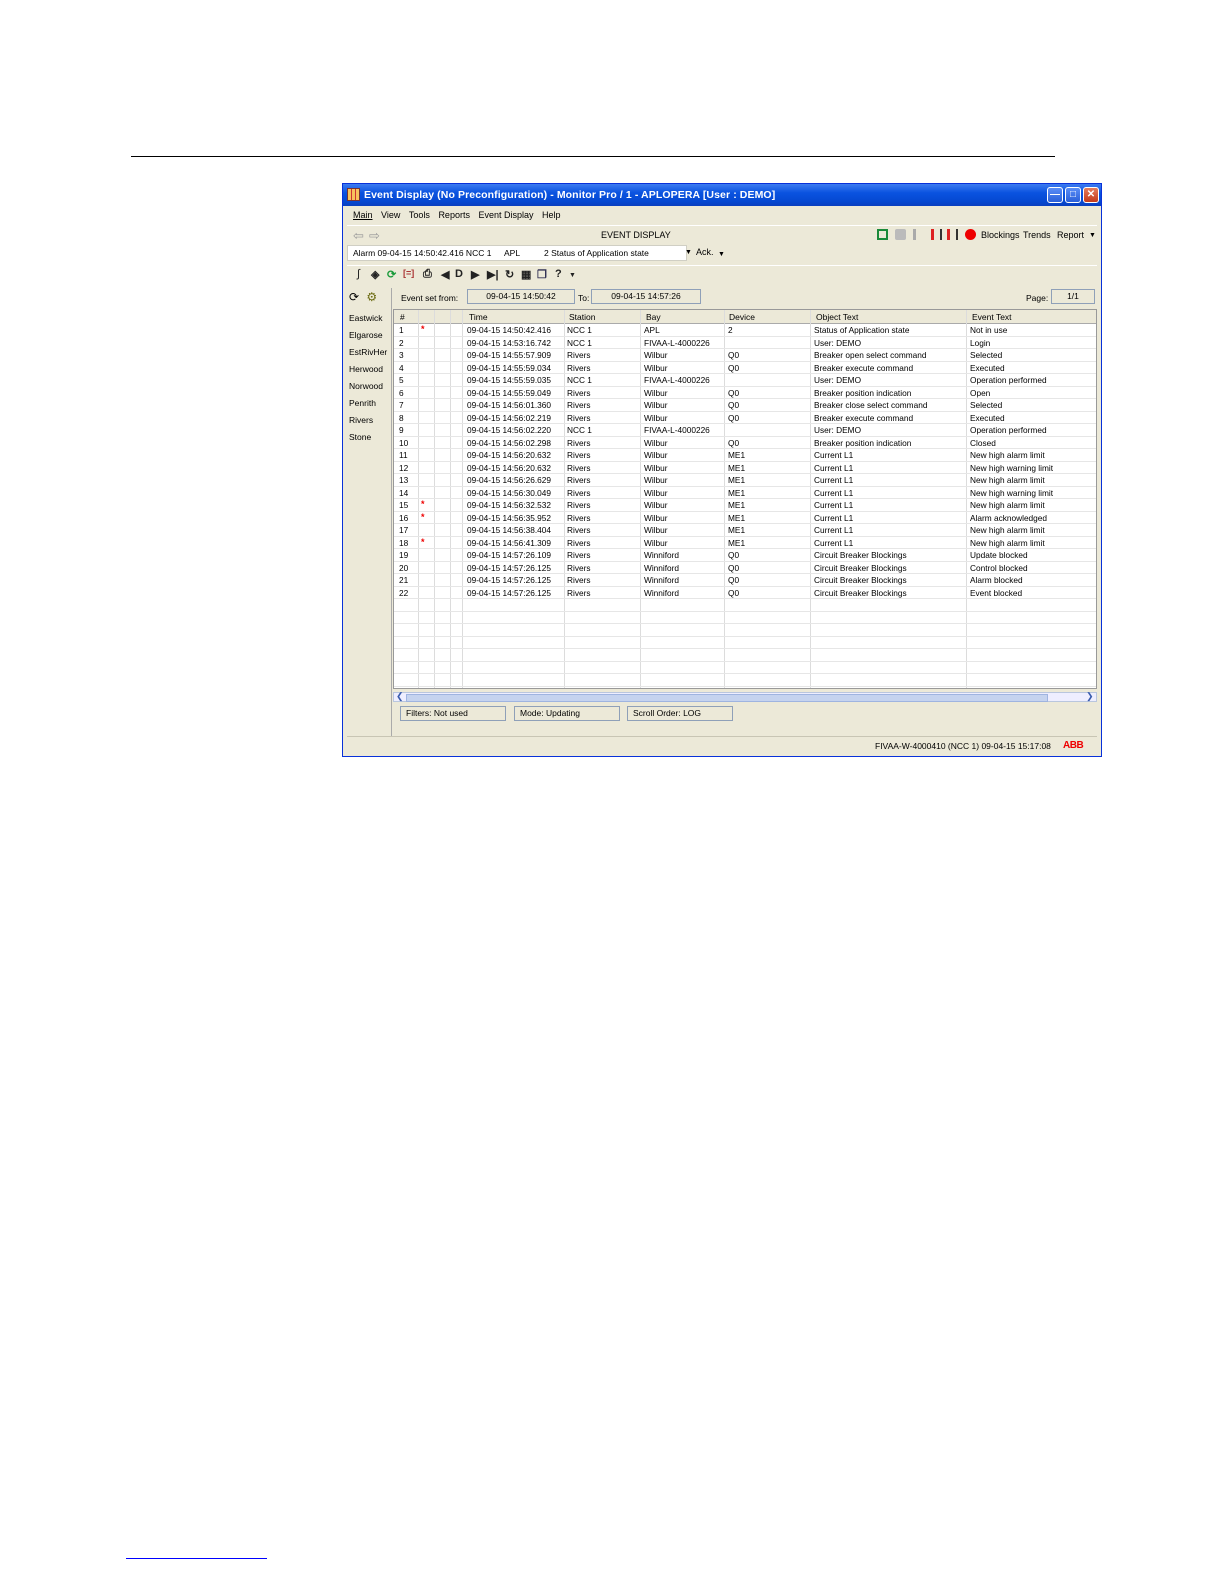 This screenshot has width=1224, height=1584. I want to click on cell-event-text: New high alarm limit, so click(1007, 505).